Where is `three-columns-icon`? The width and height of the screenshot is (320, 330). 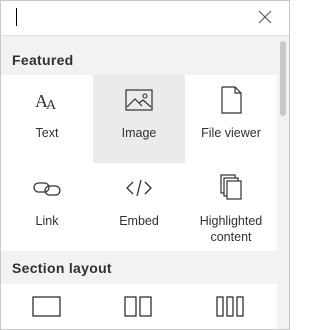
three-columns-icon is located at coordinates (230, 306).